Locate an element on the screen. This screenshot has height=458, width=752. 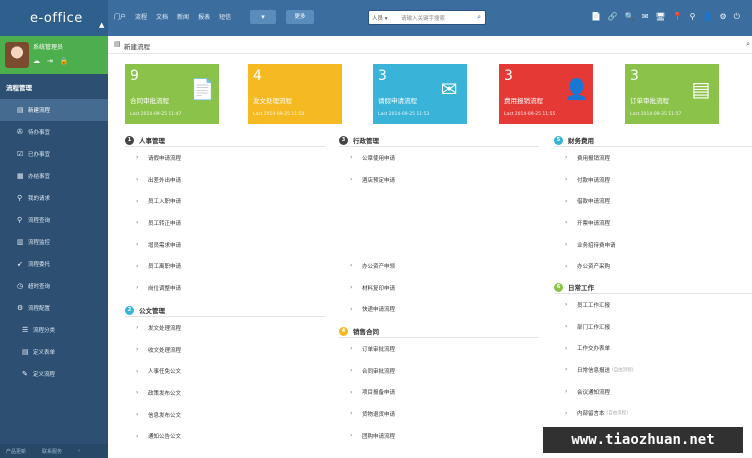
app-logo: e-office is located at coordinates (56, 18).